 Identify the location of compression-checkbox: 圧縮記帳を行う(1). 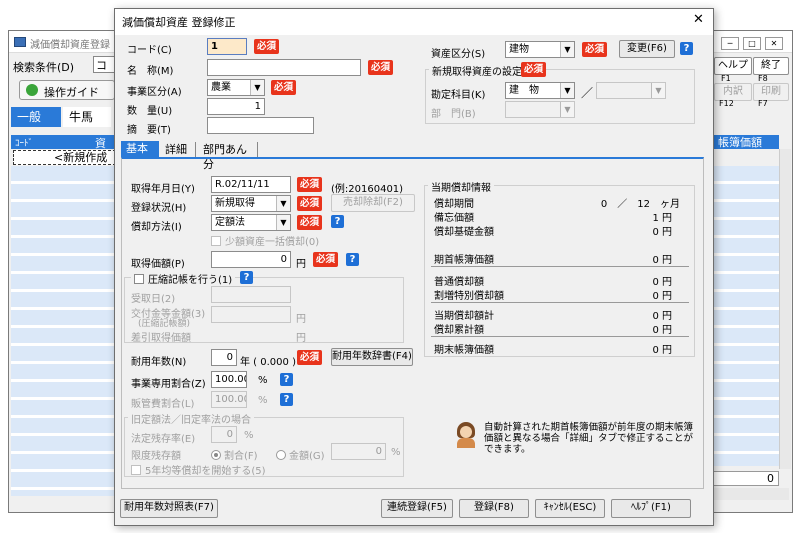
(183, 278).